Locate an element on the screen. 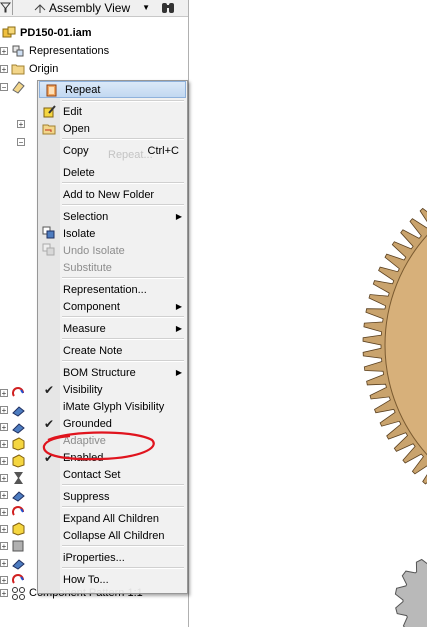  tree-item-label: Representations is located at coordinates (69, 50).